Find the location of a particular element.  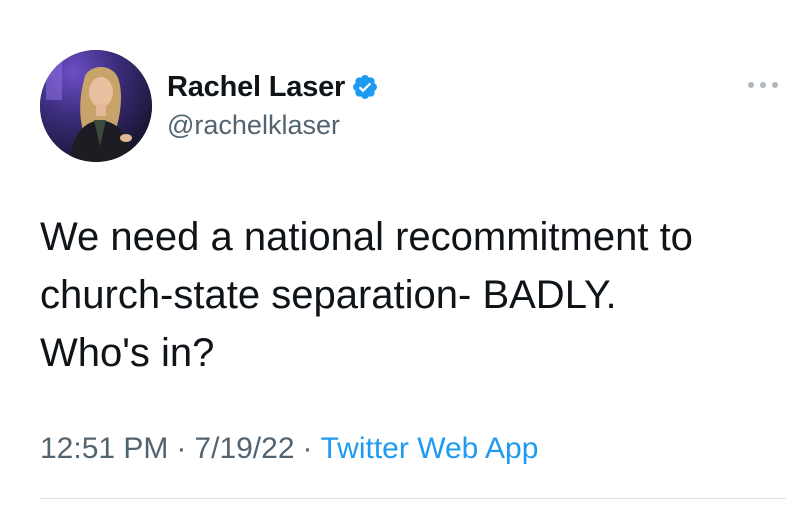

more-options-icon is located at coordinates (763, 85).